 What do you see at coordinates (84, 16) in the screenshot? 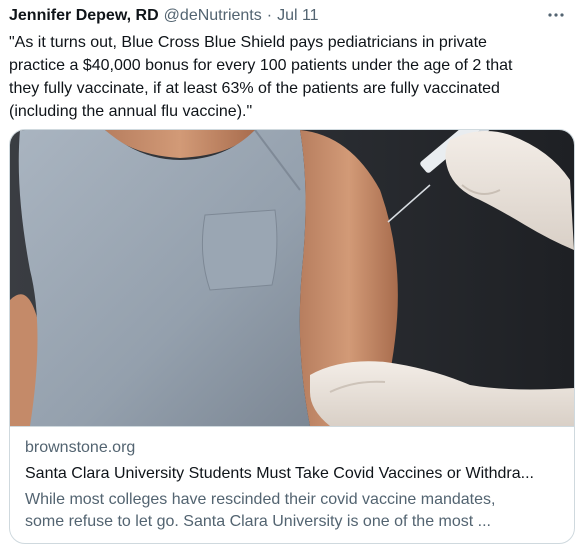
I see `author-name: Jennifer Depew, RD` at bounding box center [84, 16].